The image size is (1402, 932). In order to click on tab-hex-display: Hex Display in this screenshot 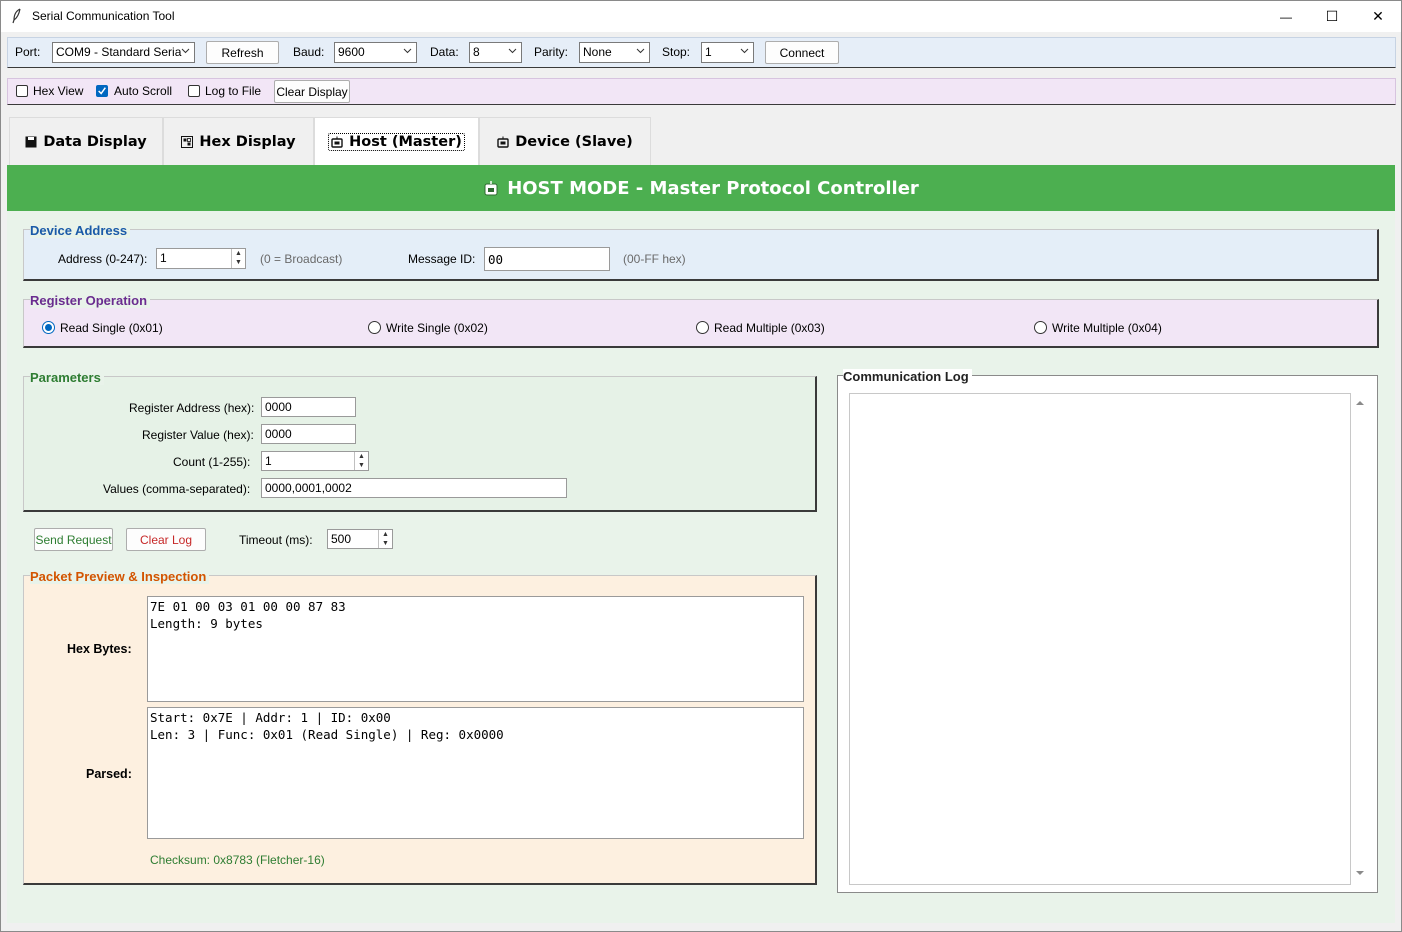, I will do `click(238, 141)`.